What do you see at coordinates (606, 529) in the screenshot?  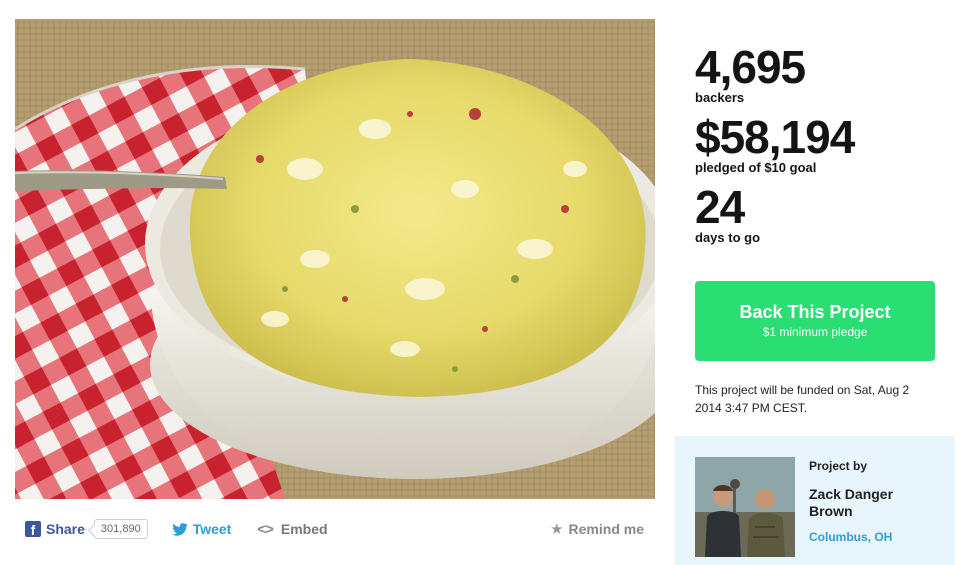 I see `remind-me-label: Remind me` at bounding box center [606, 529].